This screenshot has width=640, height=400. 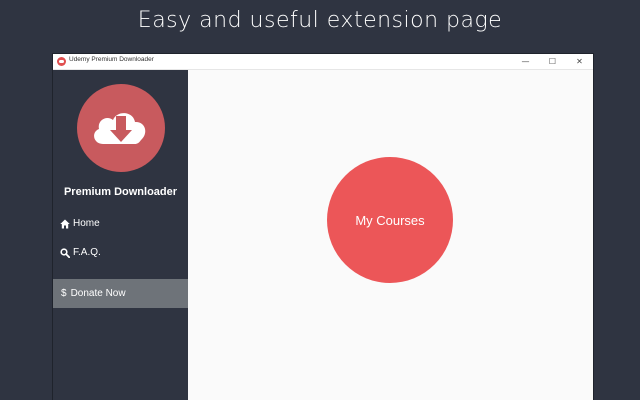 I want to click on sidebar-item-label: Home, so click(x=86, y=223).